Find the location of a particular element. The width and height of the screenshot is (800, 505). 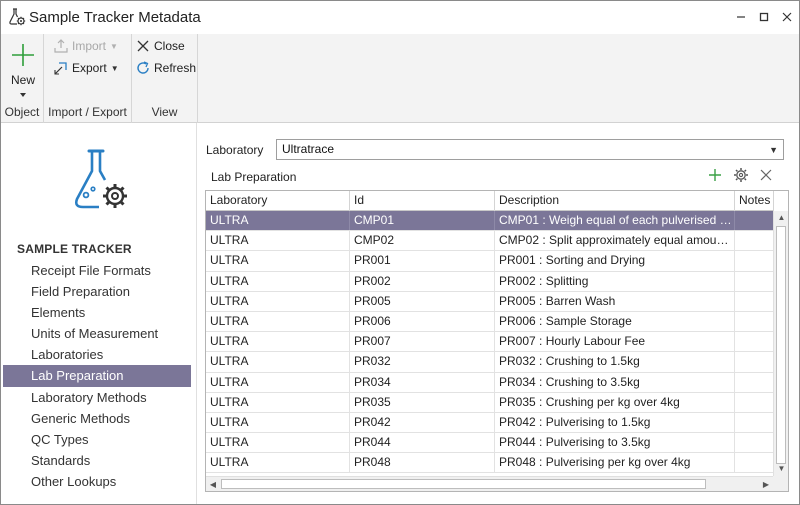

laboratory-select-value: Ultratrace is located at coordinates (308, 149).